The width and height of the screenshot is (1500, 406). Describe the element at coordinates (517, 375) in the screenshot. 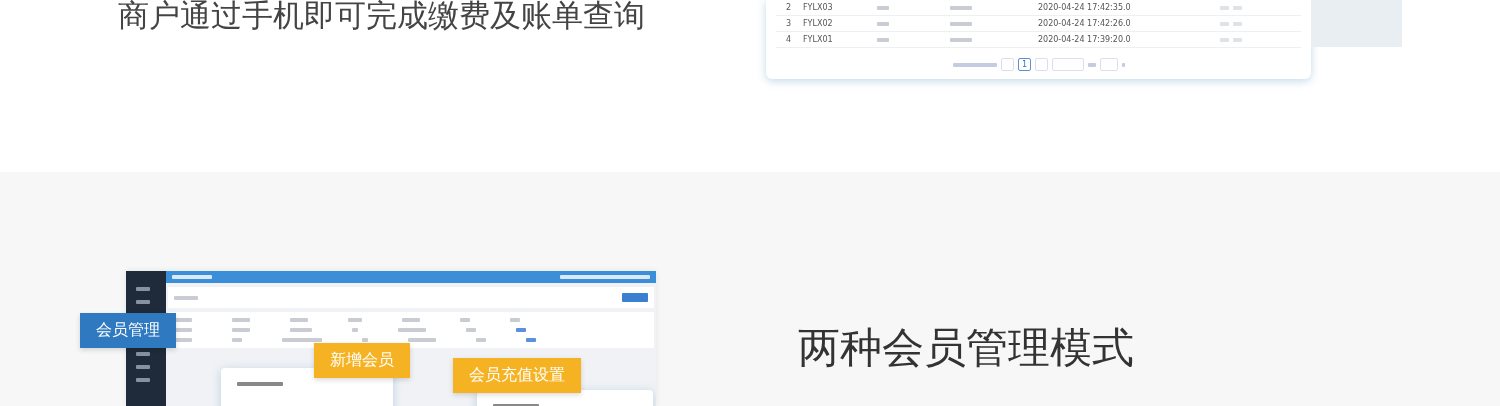

I see `callout-label: 会员充值设置` at that location.